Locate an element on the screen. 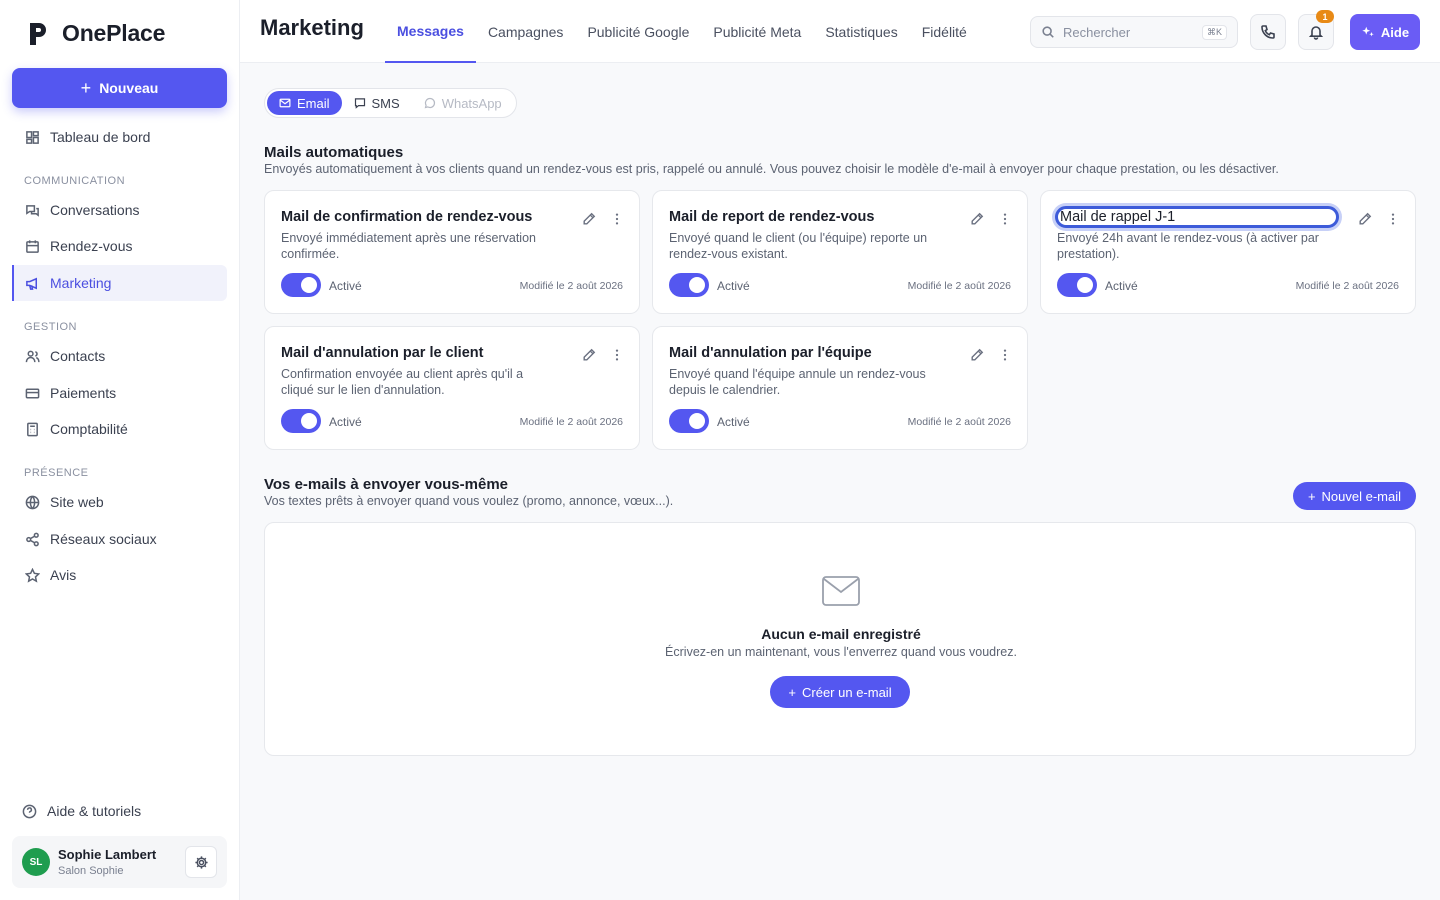 The height and width of the screenshot is (900, 1440). phone-button is located at coordinates (1268, 32).